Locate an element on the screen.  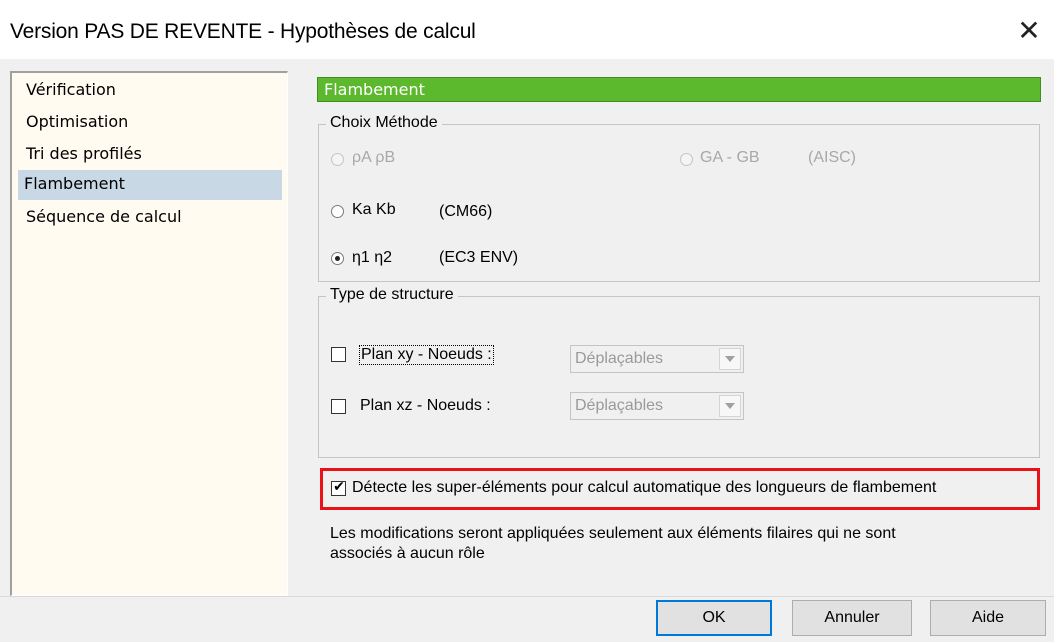
detect-super-elements-checkbox: ✔ is located at coordinates (338, 487).